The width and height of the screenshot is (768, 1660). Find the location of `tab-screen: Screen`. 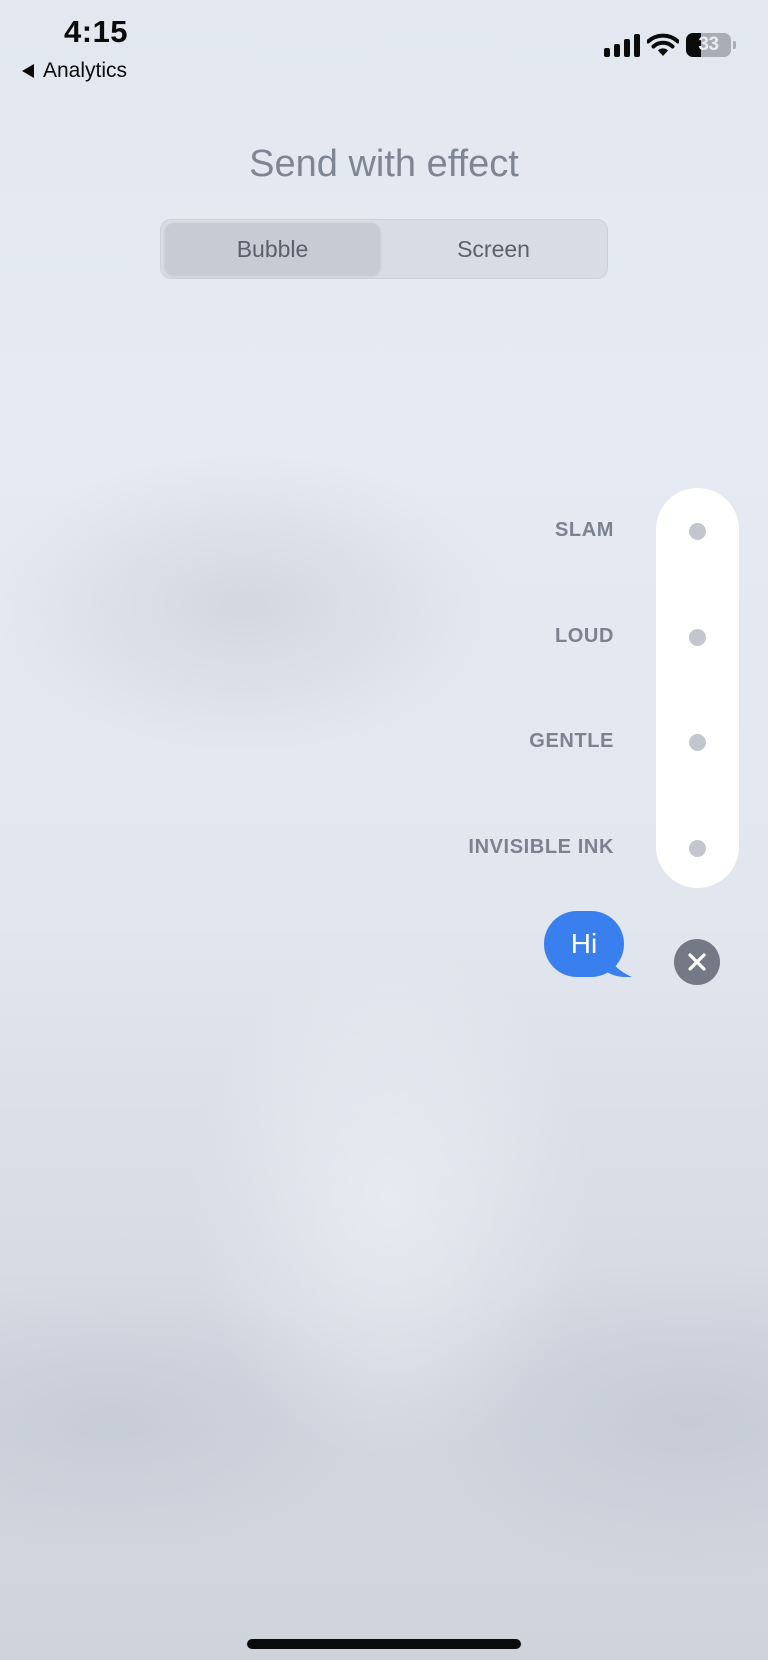

tab-screen: Screen is located at coordinates (493, 249).